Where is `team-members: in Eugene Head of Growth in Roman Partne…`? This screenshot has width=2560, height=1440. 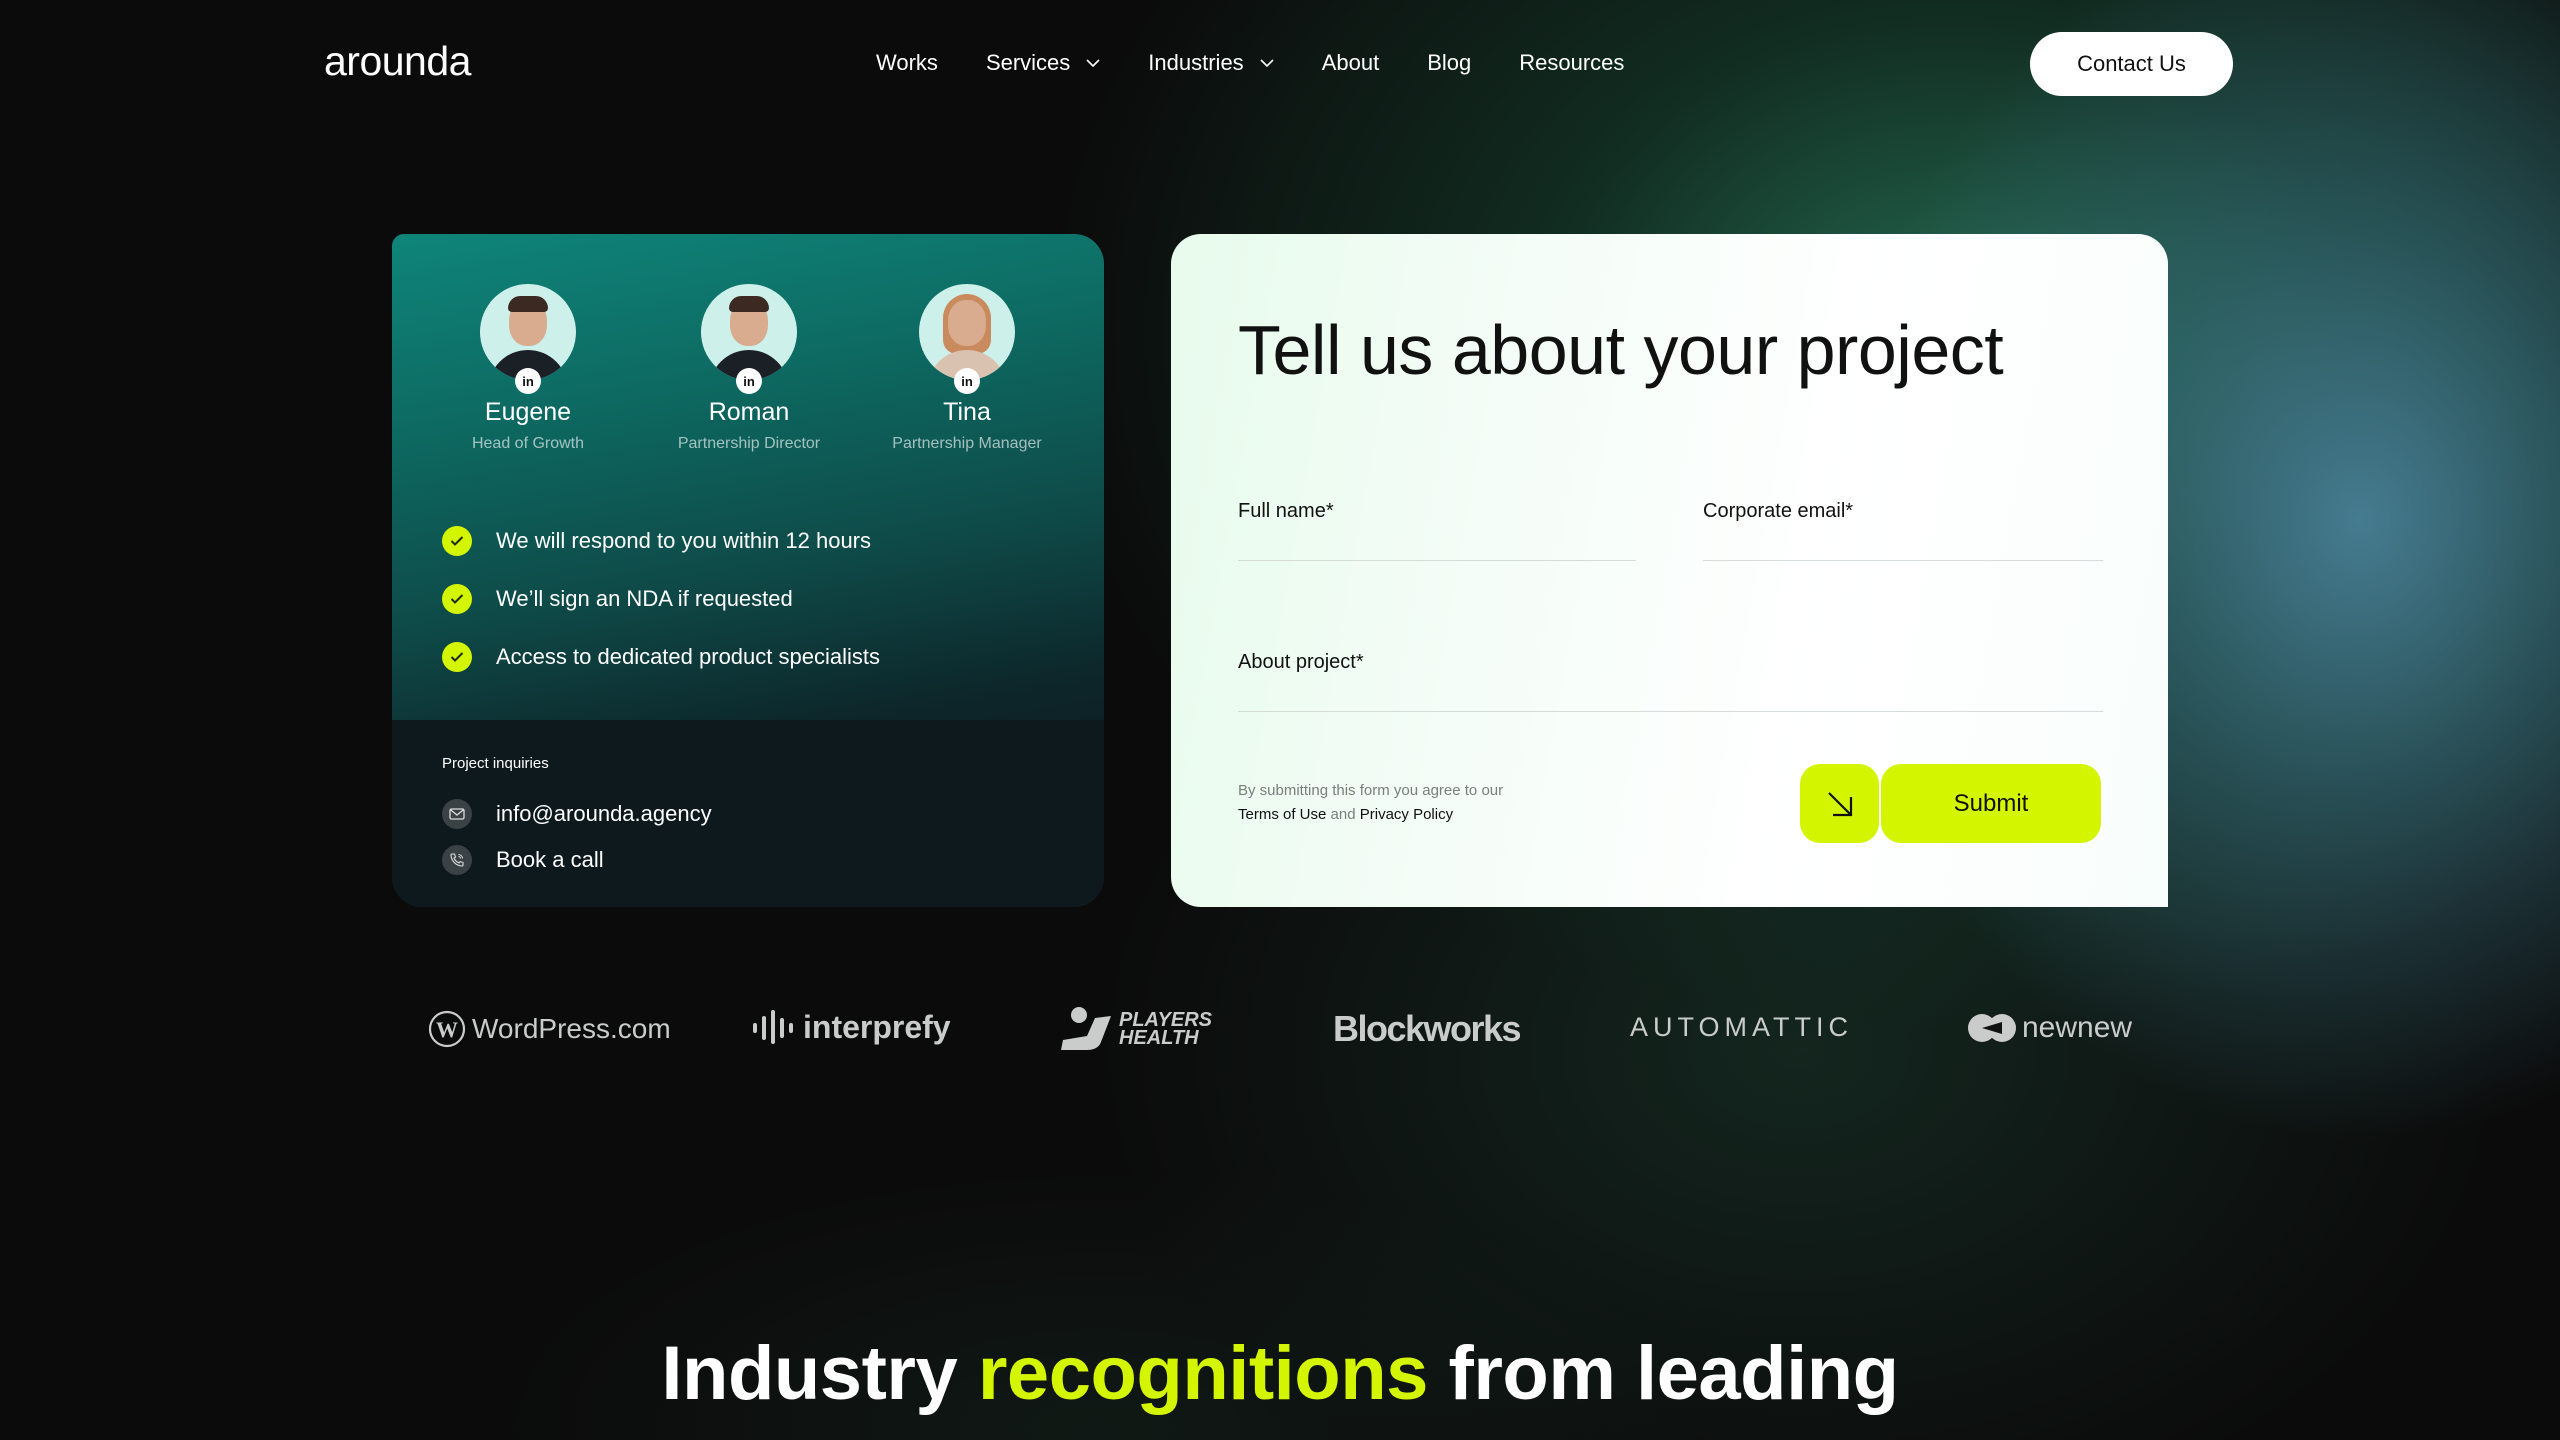
team-members: in Eugene Head of Growth in Roman Partne… is located at coordinates (748, 384).